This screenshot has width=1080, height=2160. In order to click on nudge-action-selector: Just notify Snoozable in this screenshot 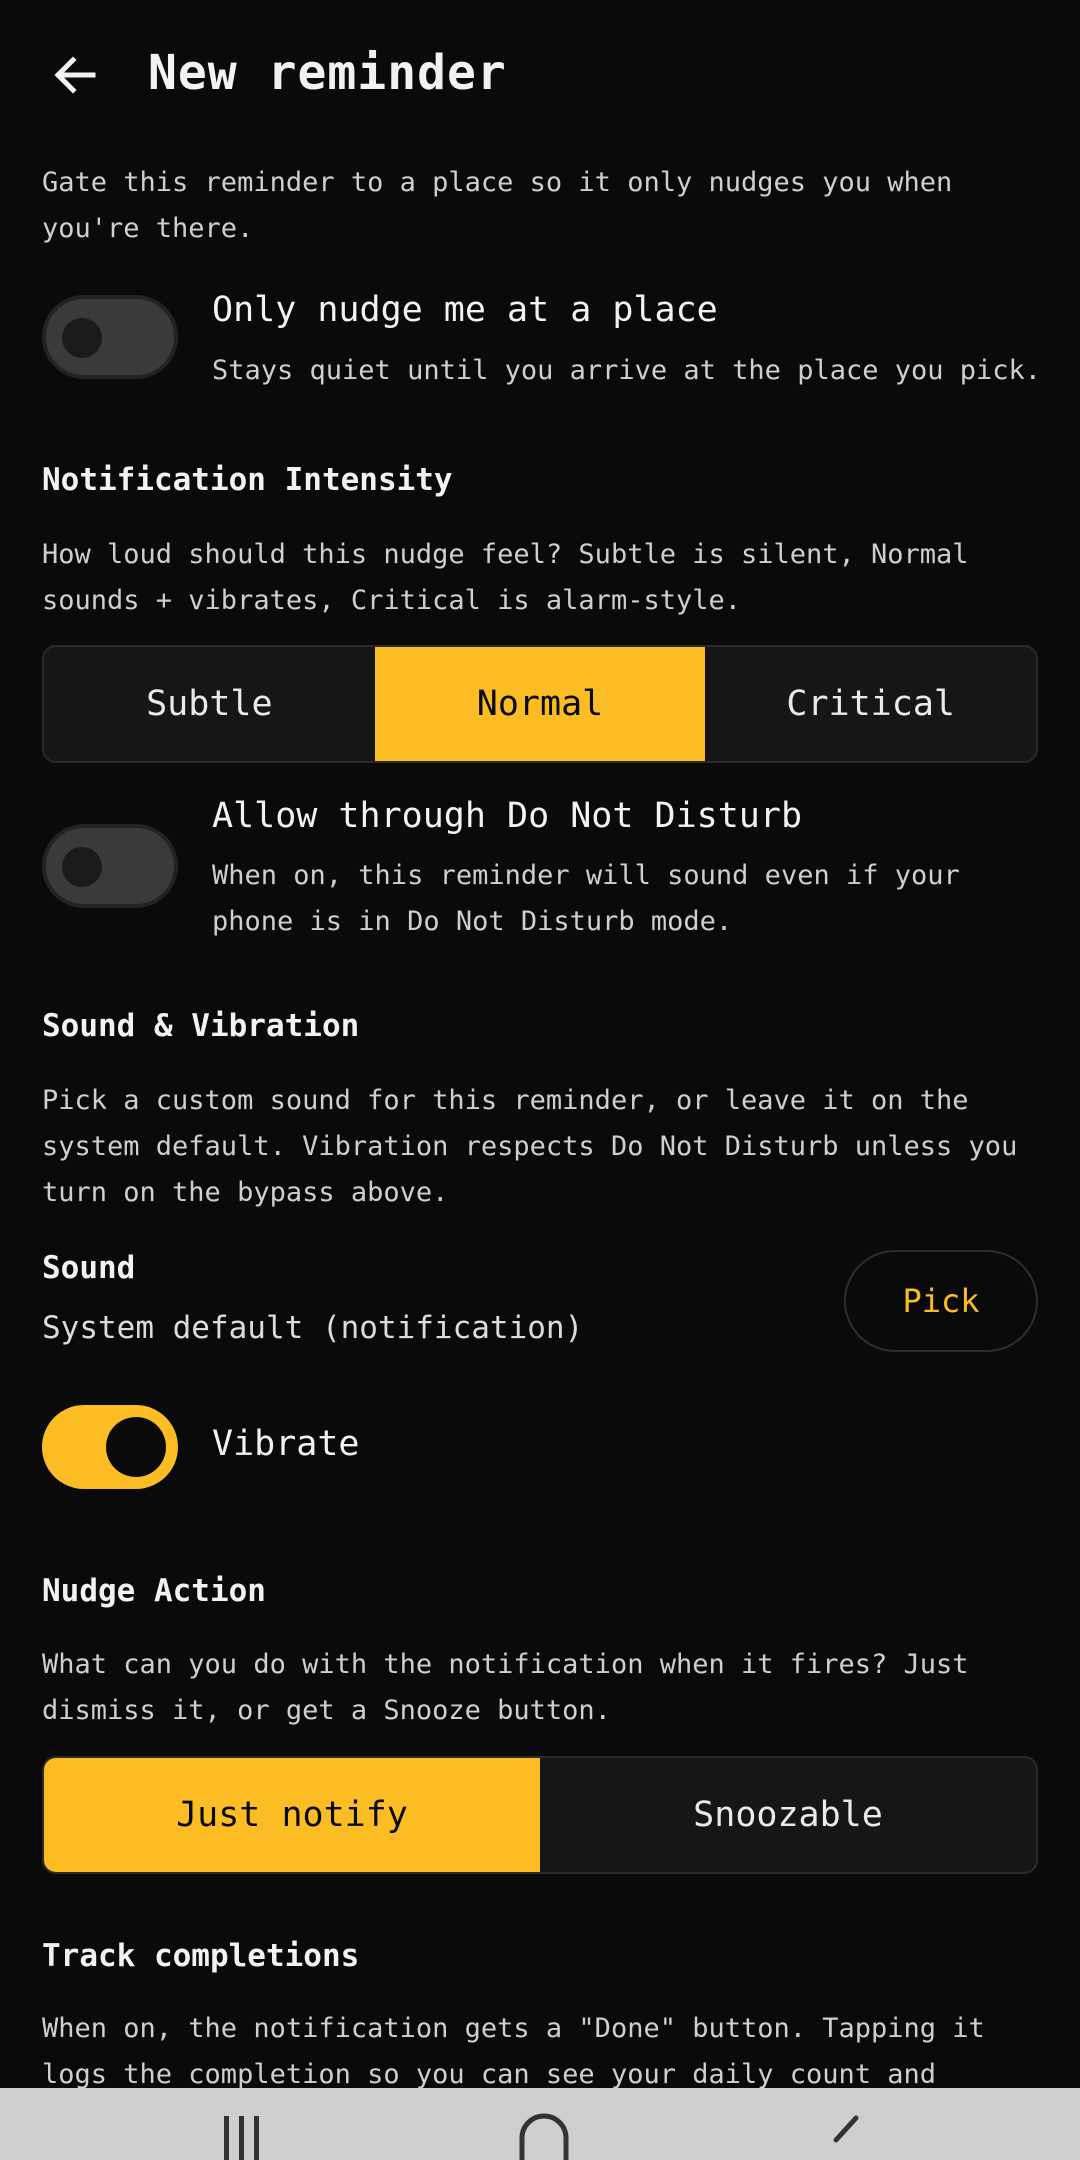, I will do `click(540, 1815)`.